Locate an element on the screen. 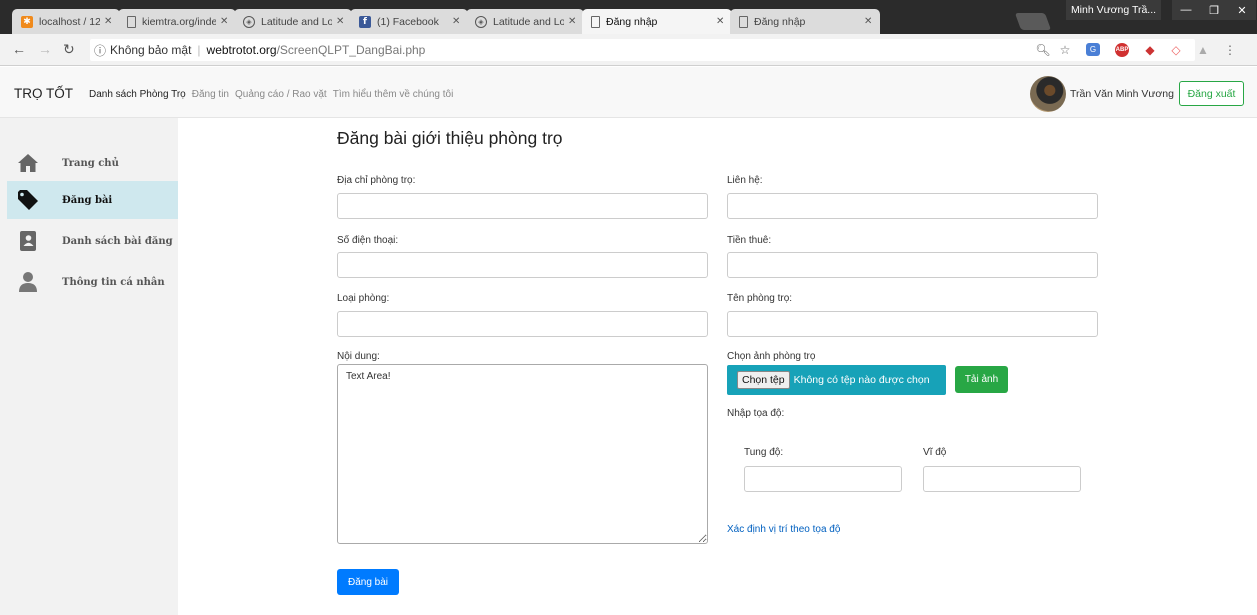 This screenshot has height=615, width=1257. file-picker: Chọn tệp Không có tệp nào được chọn is located at coordinates (836, 380).